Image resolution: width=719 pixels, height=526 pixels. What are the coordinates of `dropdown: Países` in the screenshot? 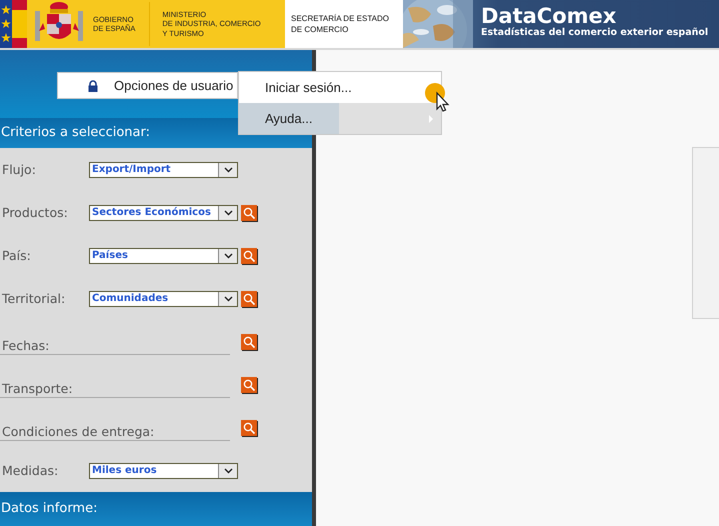 It's located at (163, 256).